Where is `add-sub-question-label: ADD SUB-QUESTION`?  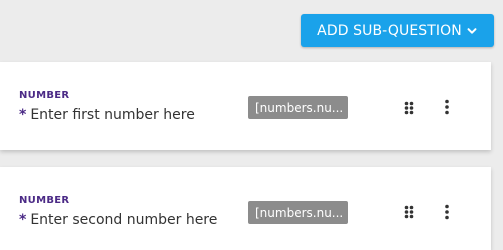
add-sub-question-label: ADD SUB-QUESTION is located at coordinates (389, 30).